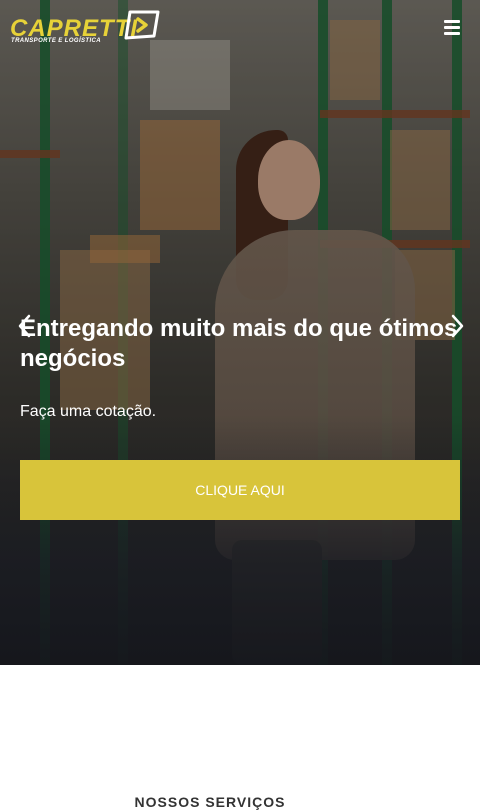  I want to click on logo-arrow-icon, so click(142, 25).